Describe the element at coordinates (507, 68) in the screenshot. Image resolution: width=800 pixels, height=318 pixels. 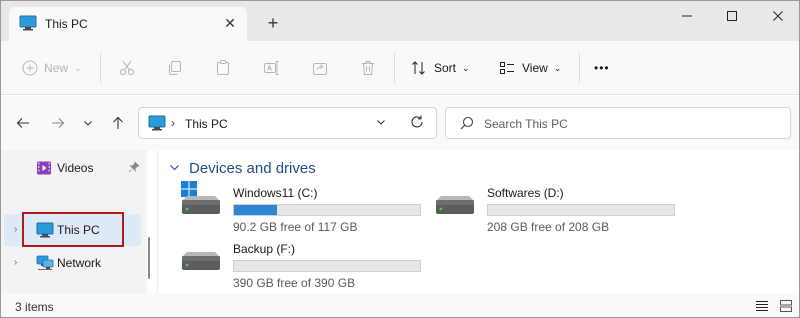
I see `view-icon` at that location.